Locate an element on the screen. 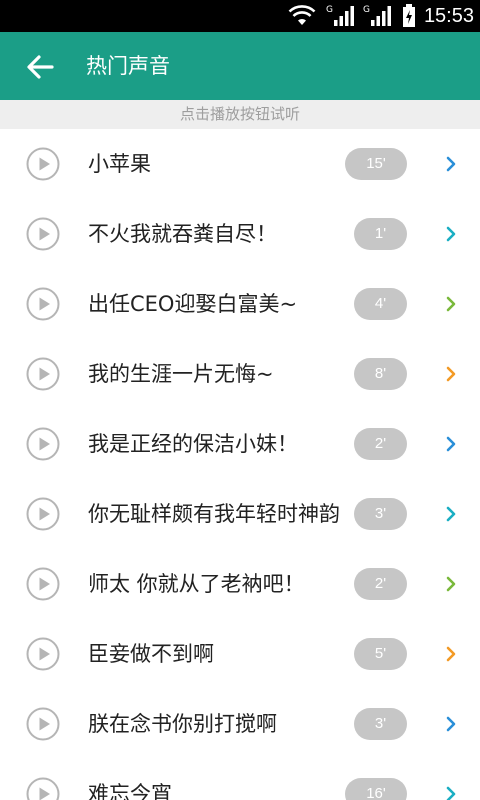 This screenshot has height=800, width=480. list-item: 难忘今宵 16' is located at coordinates (240, 779).